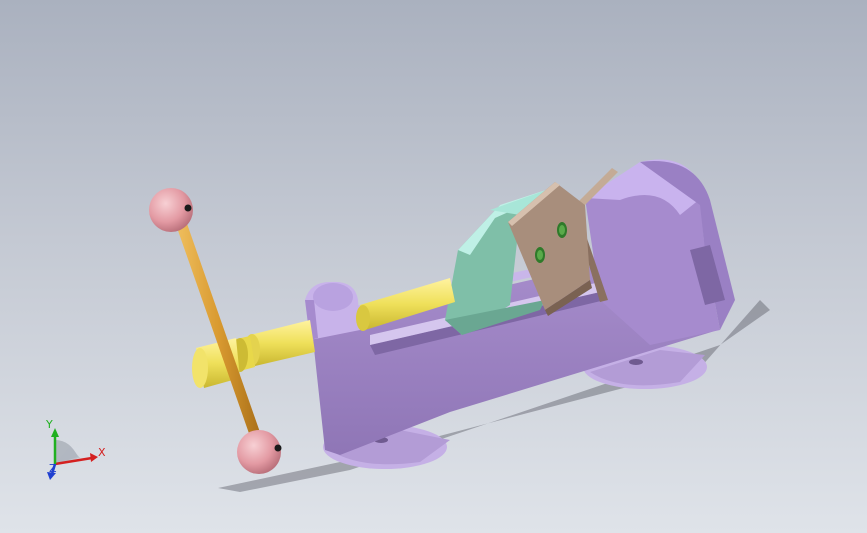 This screenshot has height=533, width=867. I want to click on handle-ball-bottom, so click(259, 452).